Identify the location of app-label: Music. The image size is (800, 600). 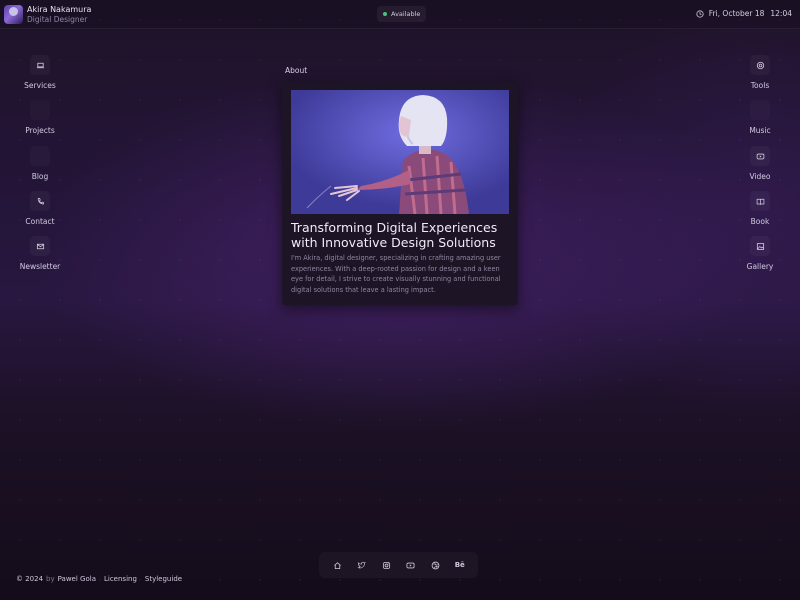
(760, 130).